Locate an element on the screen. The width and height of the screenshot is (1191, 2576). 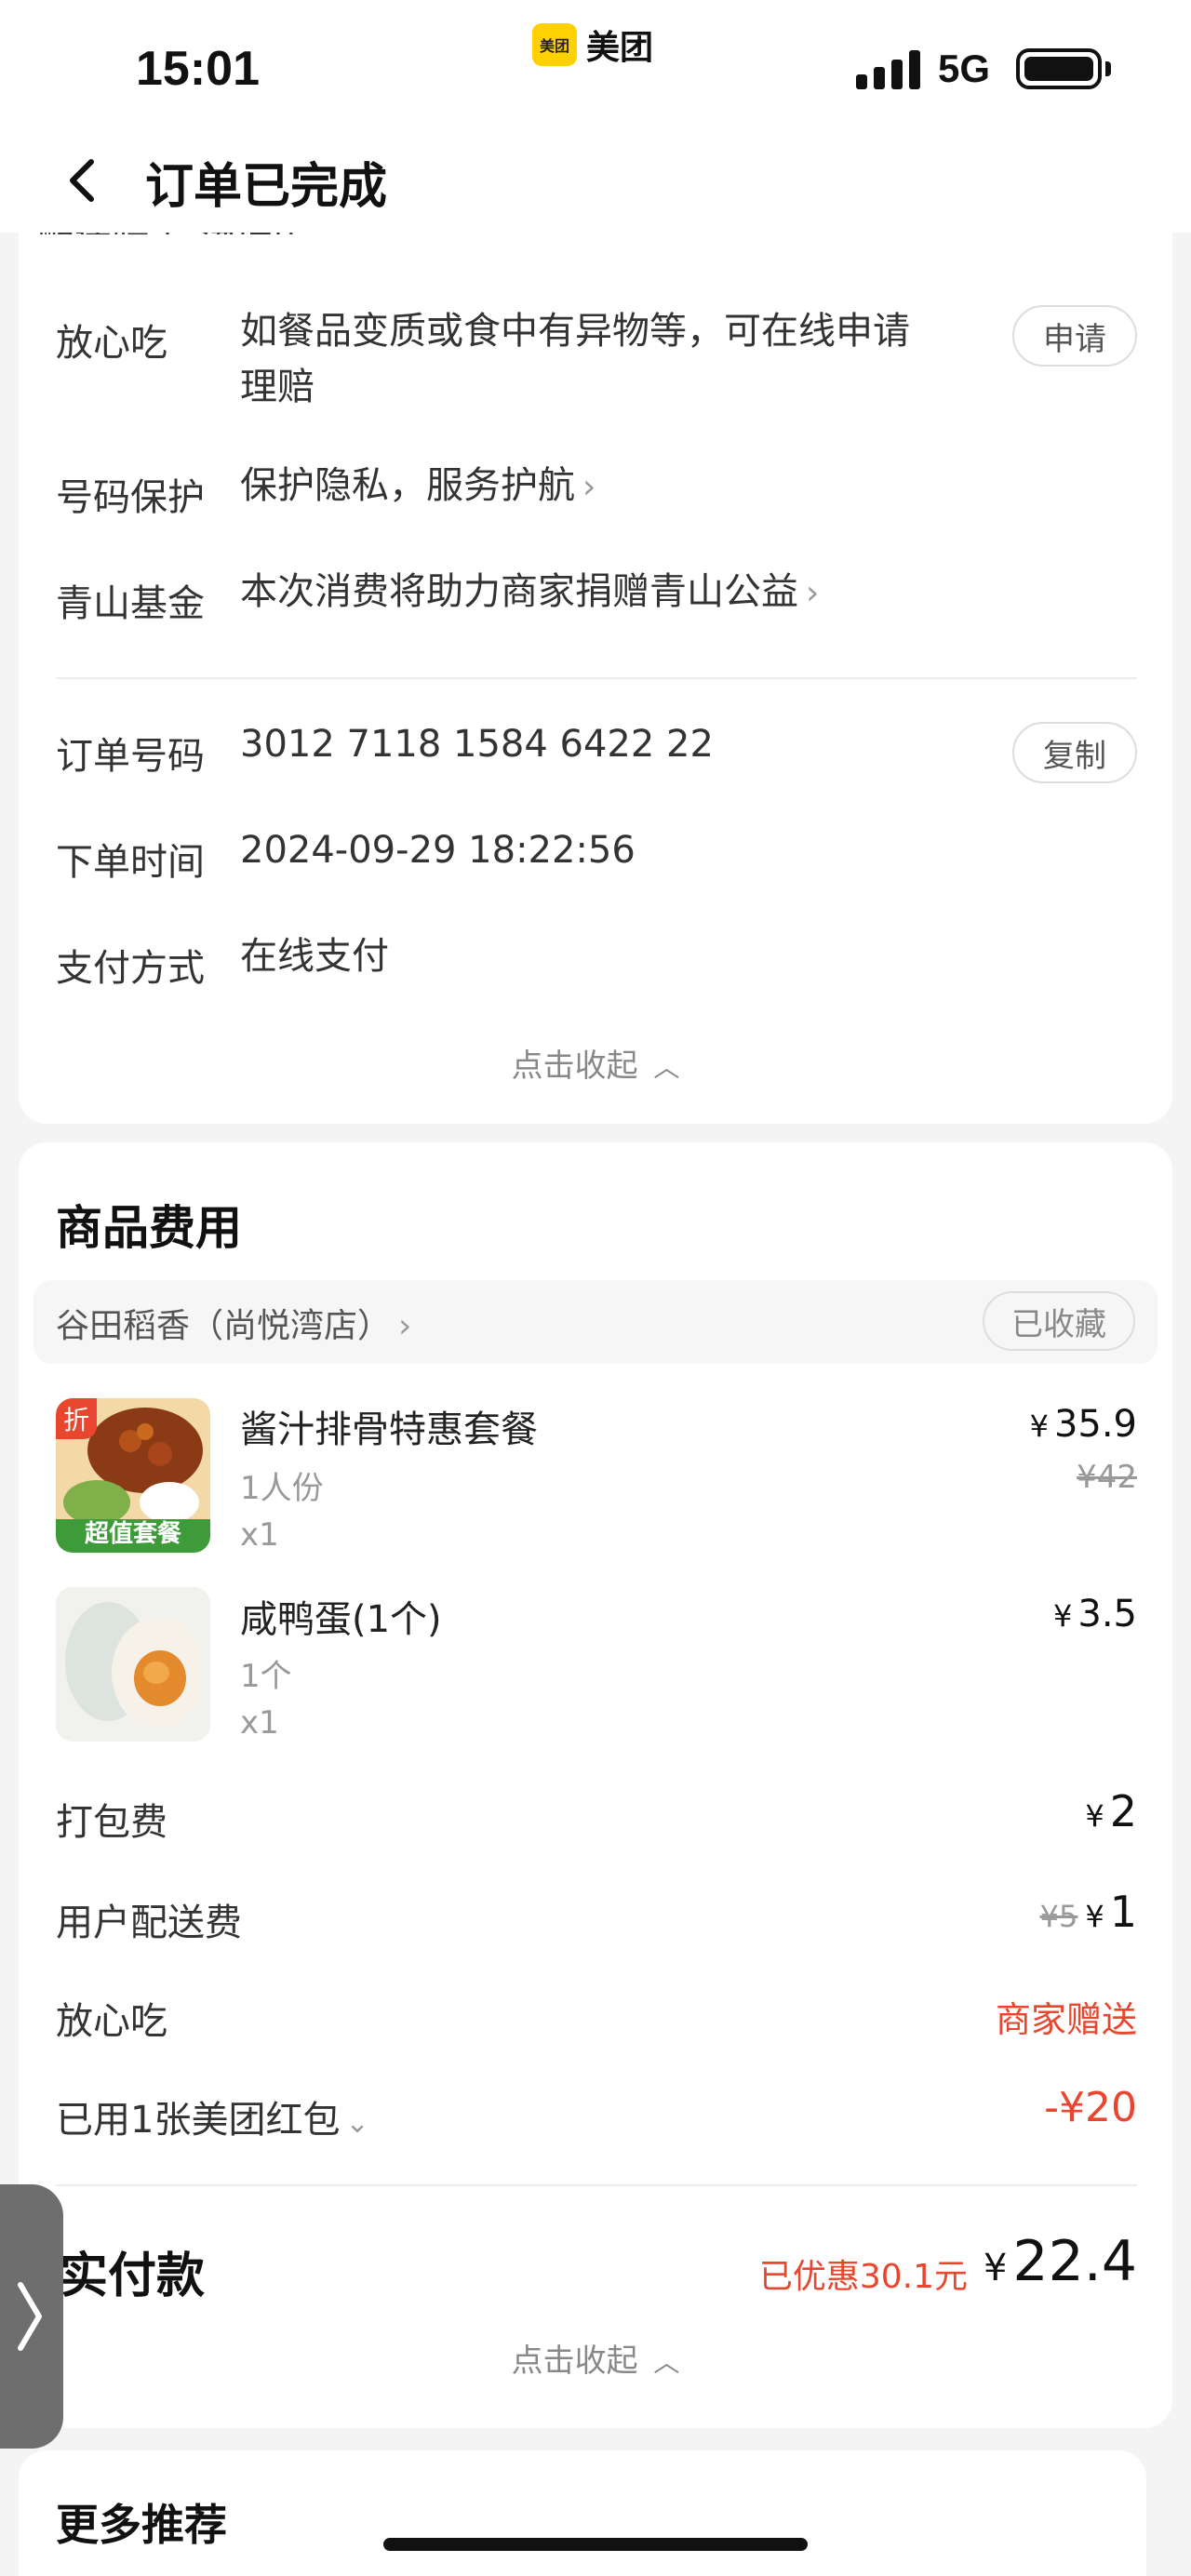
copy-button: 复制 is located at coordinates (1074, 752).